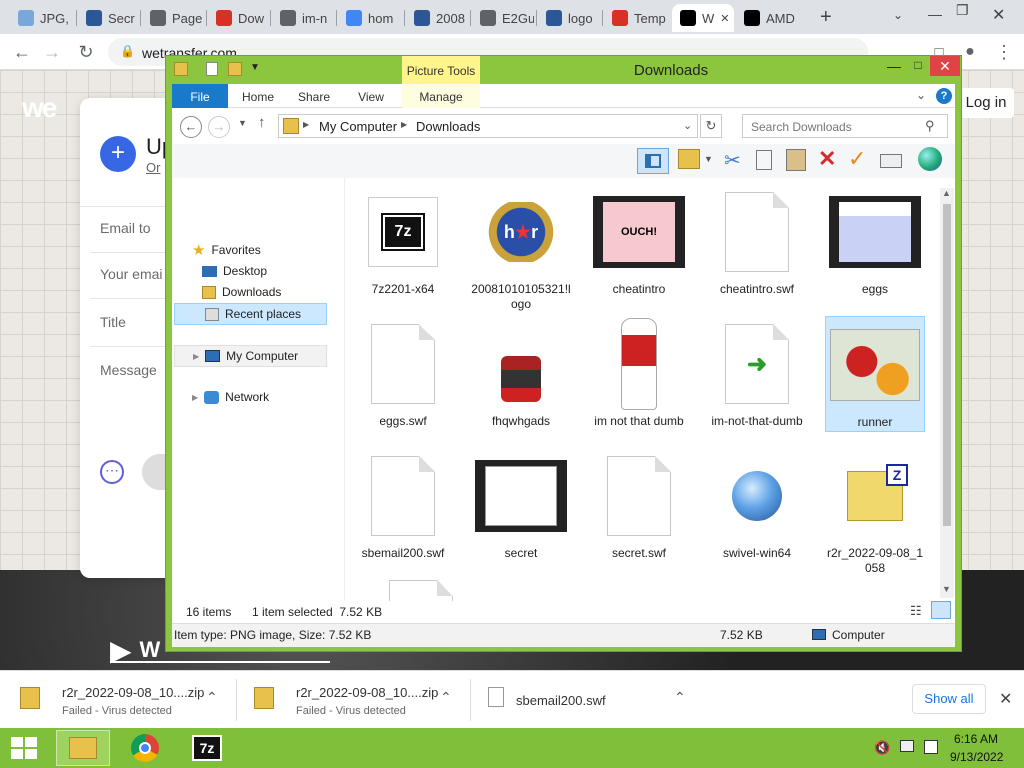  What do you see at coordinates (931, 747) in the screenshot?
I see `action-center-icon` at bounding box center [931, 747].